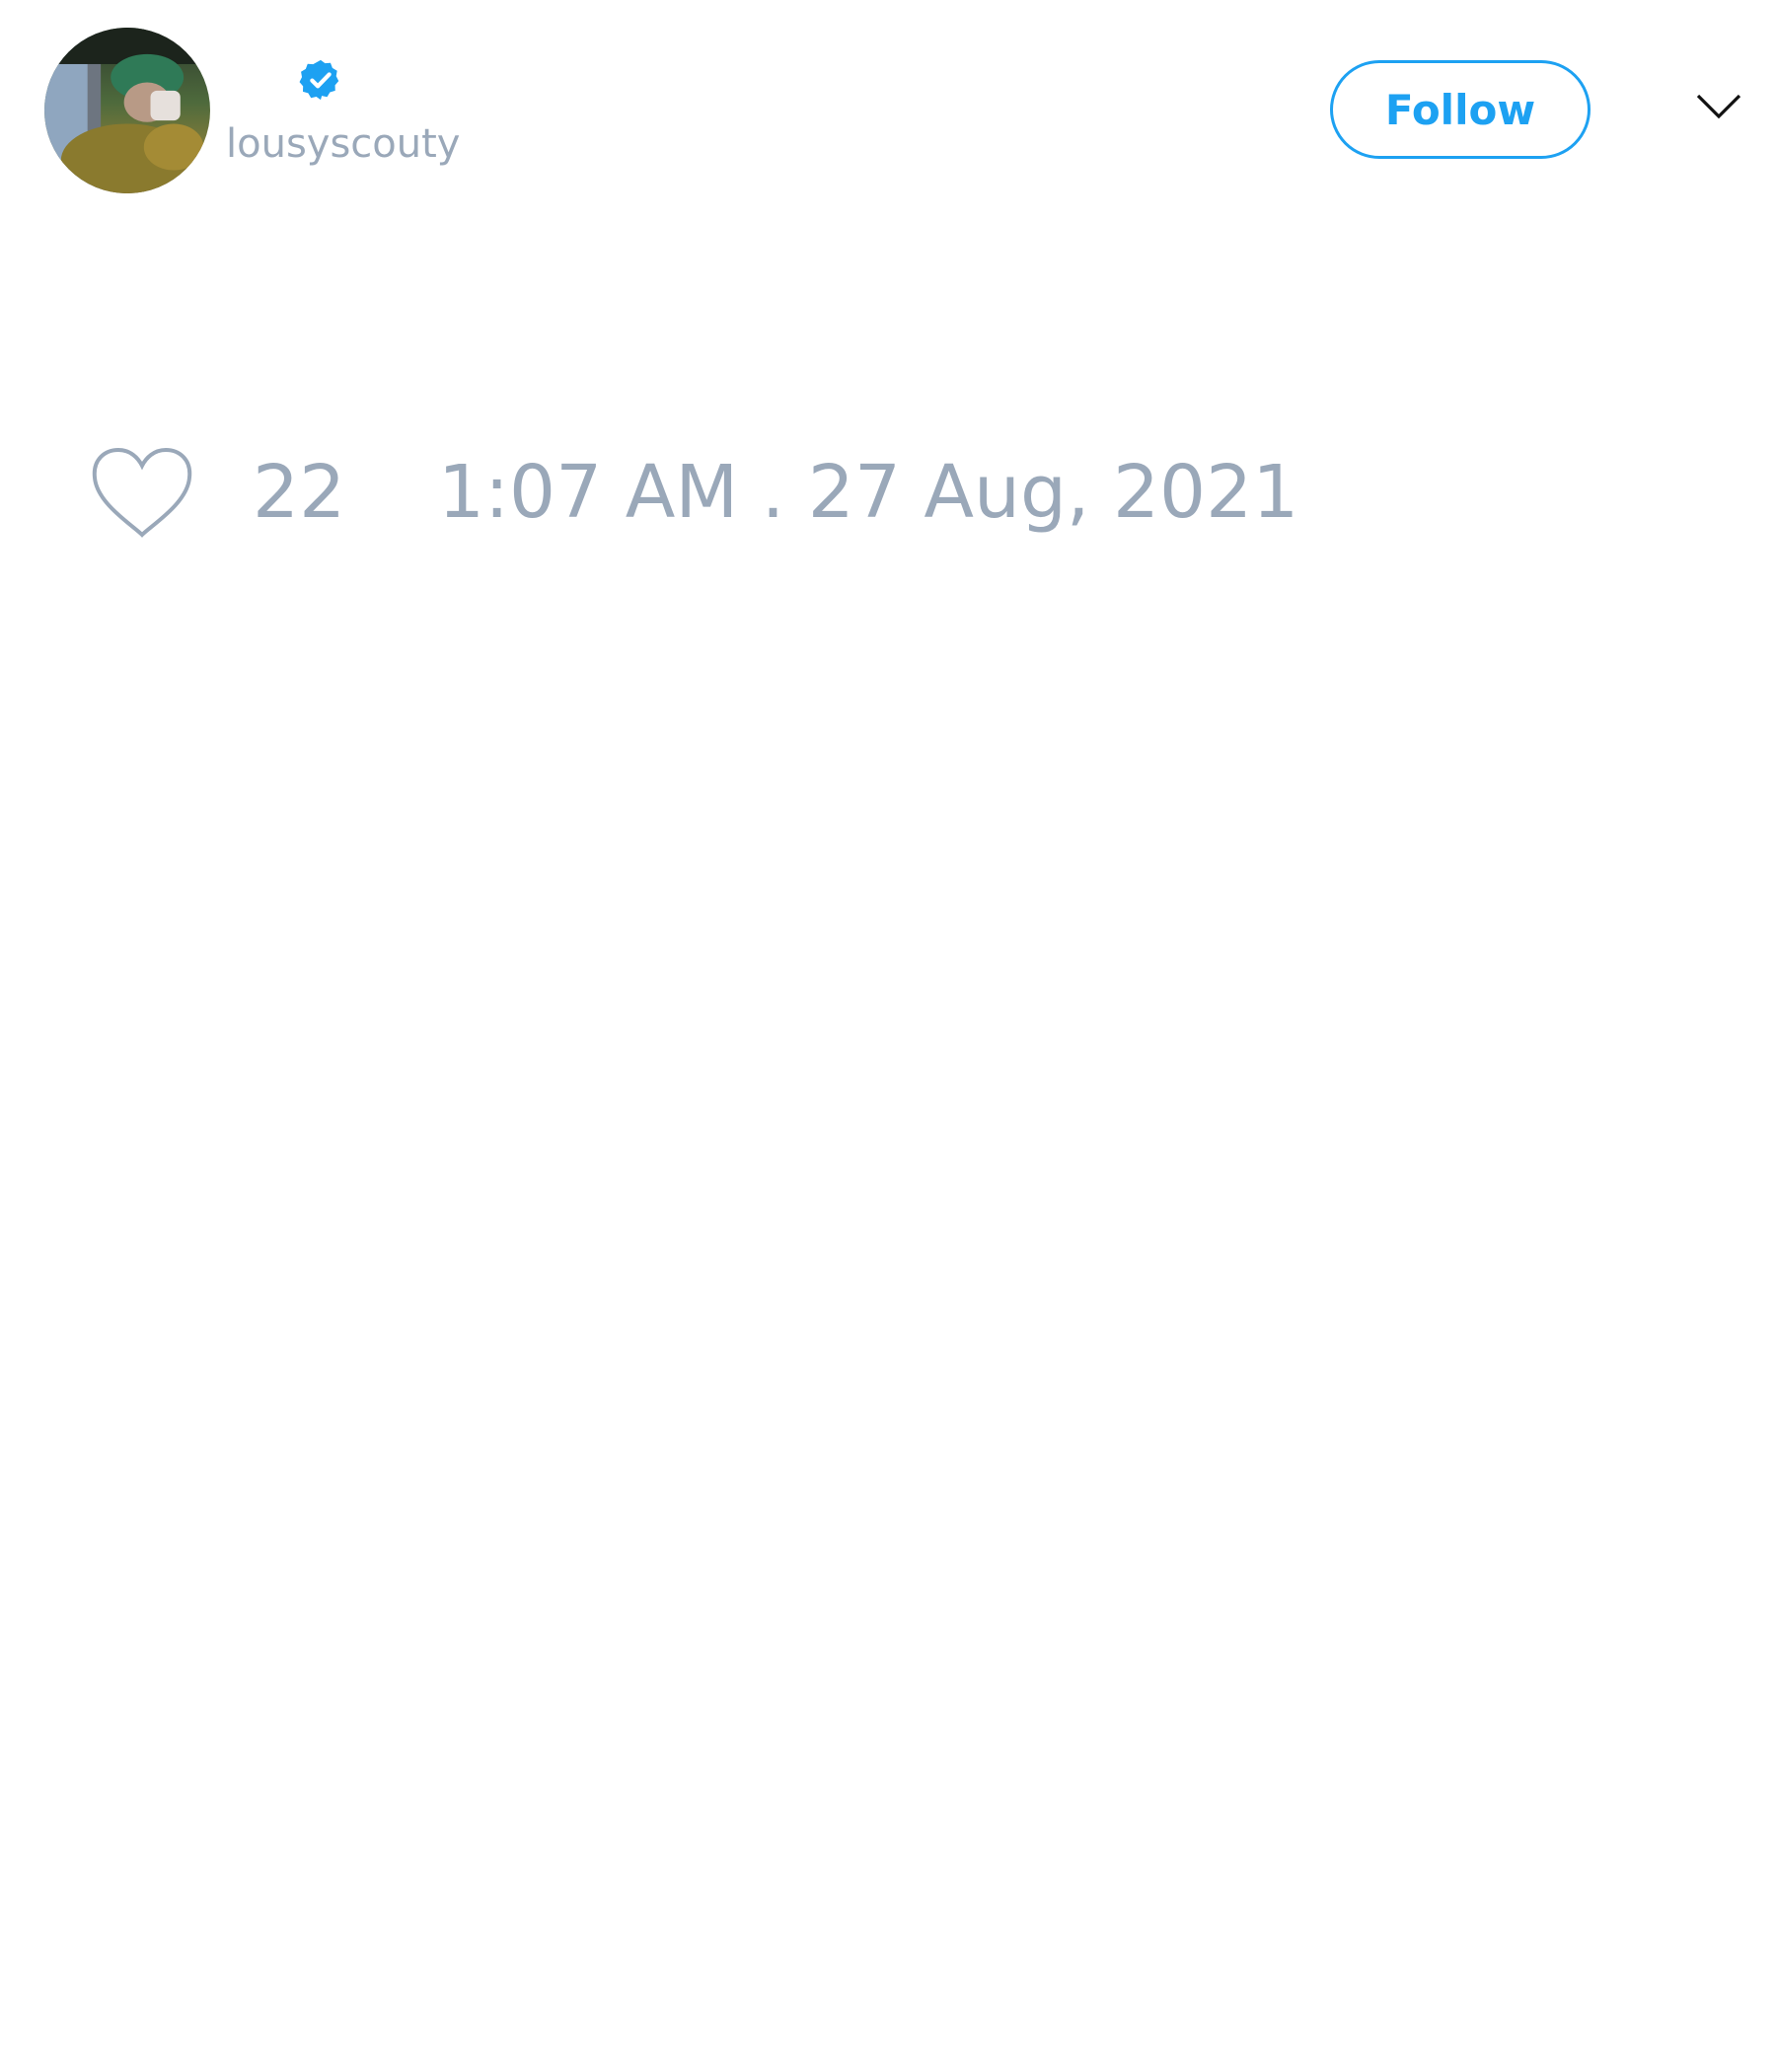 This screenshot has width=1776, height=2072. I want to click on author-handle: lousyscouty, so click(343, 144).